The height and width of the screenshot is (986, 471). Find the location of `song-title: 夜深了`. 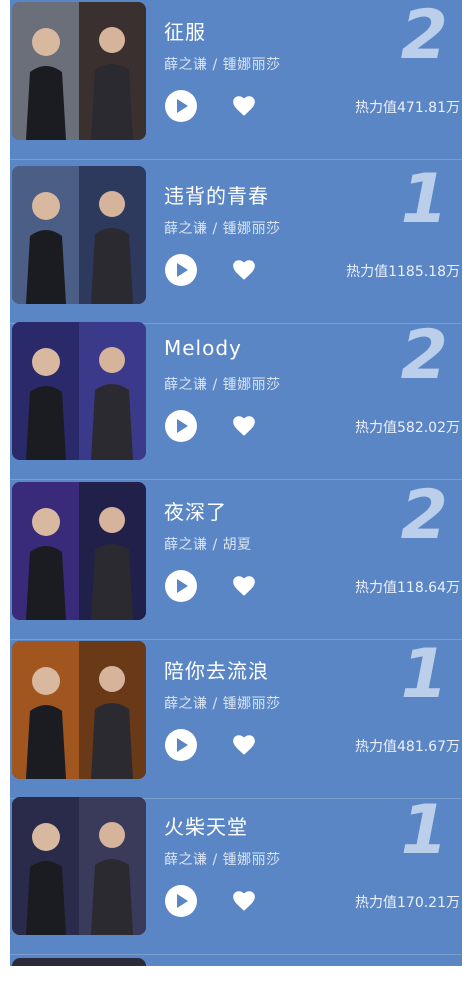

song-title: 夜深了 is located at coordinates (195, 510).